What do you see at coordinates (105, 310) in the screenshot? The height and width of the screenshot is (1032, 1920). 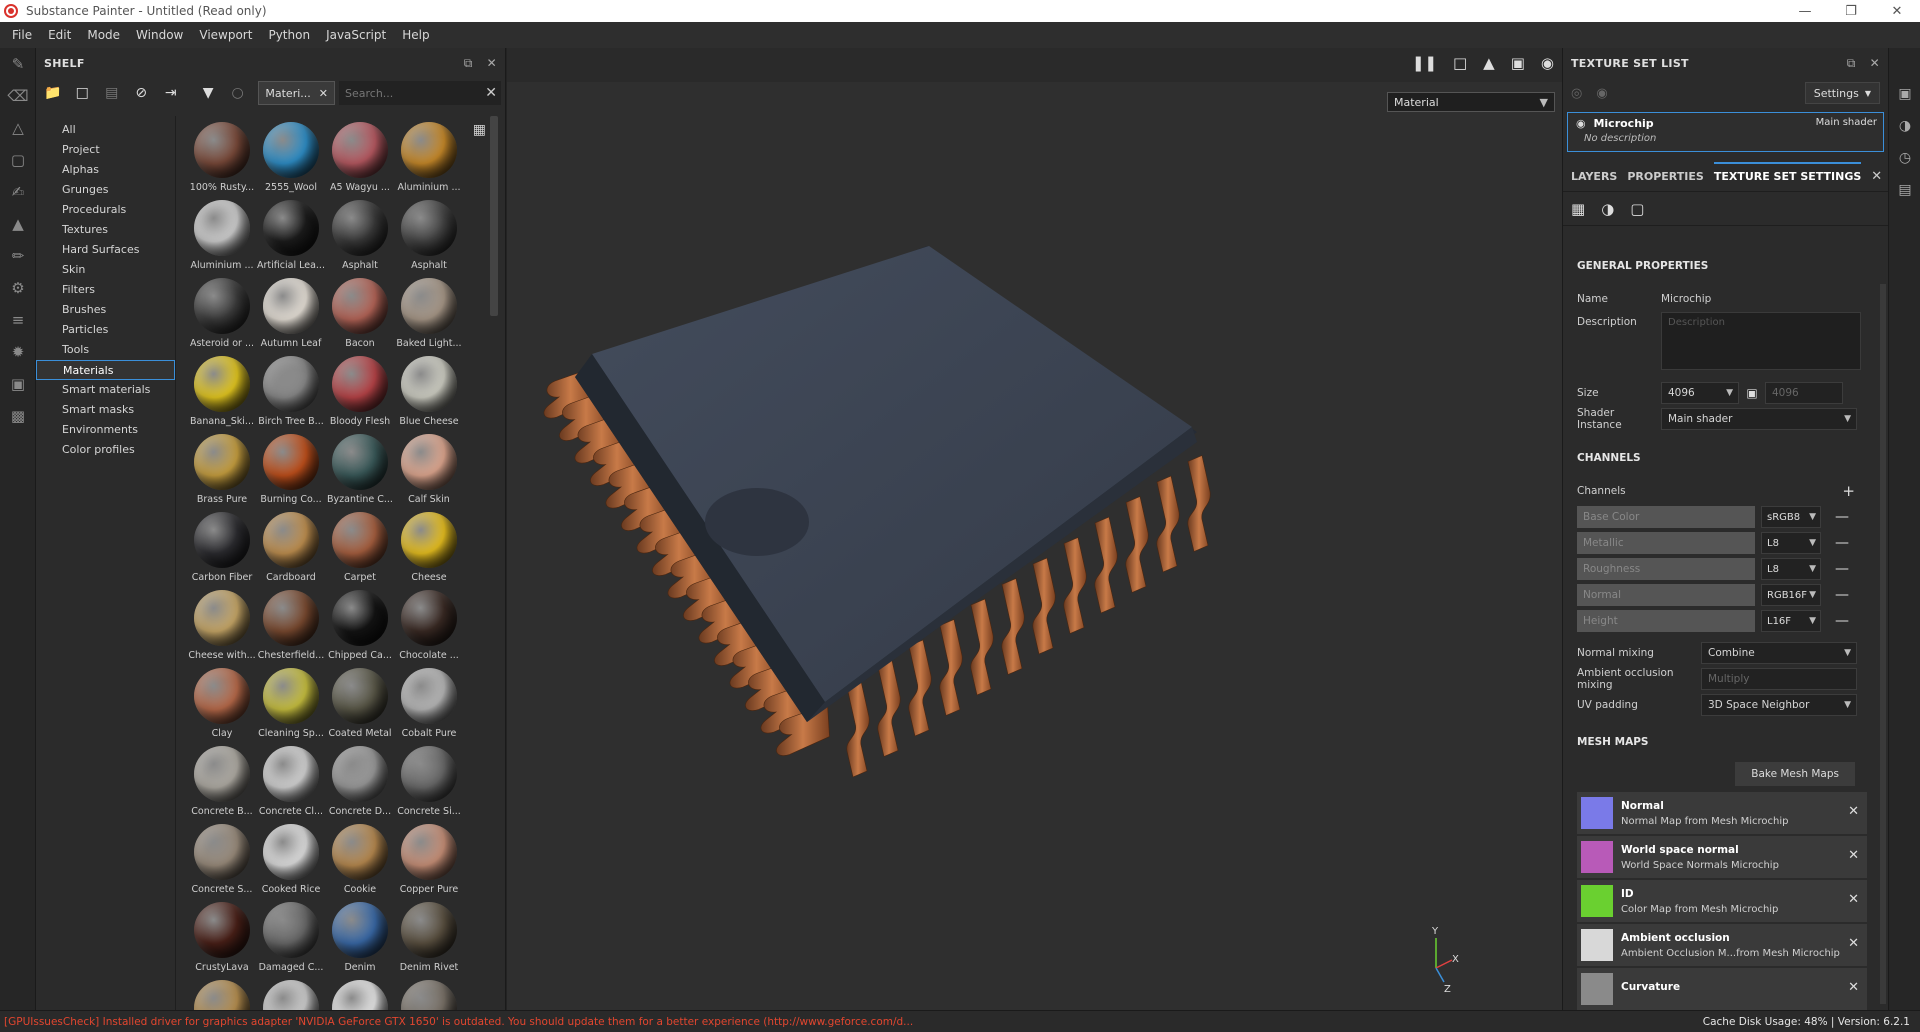 I see `category-item: Brushes` at bounding box center [105, 310].